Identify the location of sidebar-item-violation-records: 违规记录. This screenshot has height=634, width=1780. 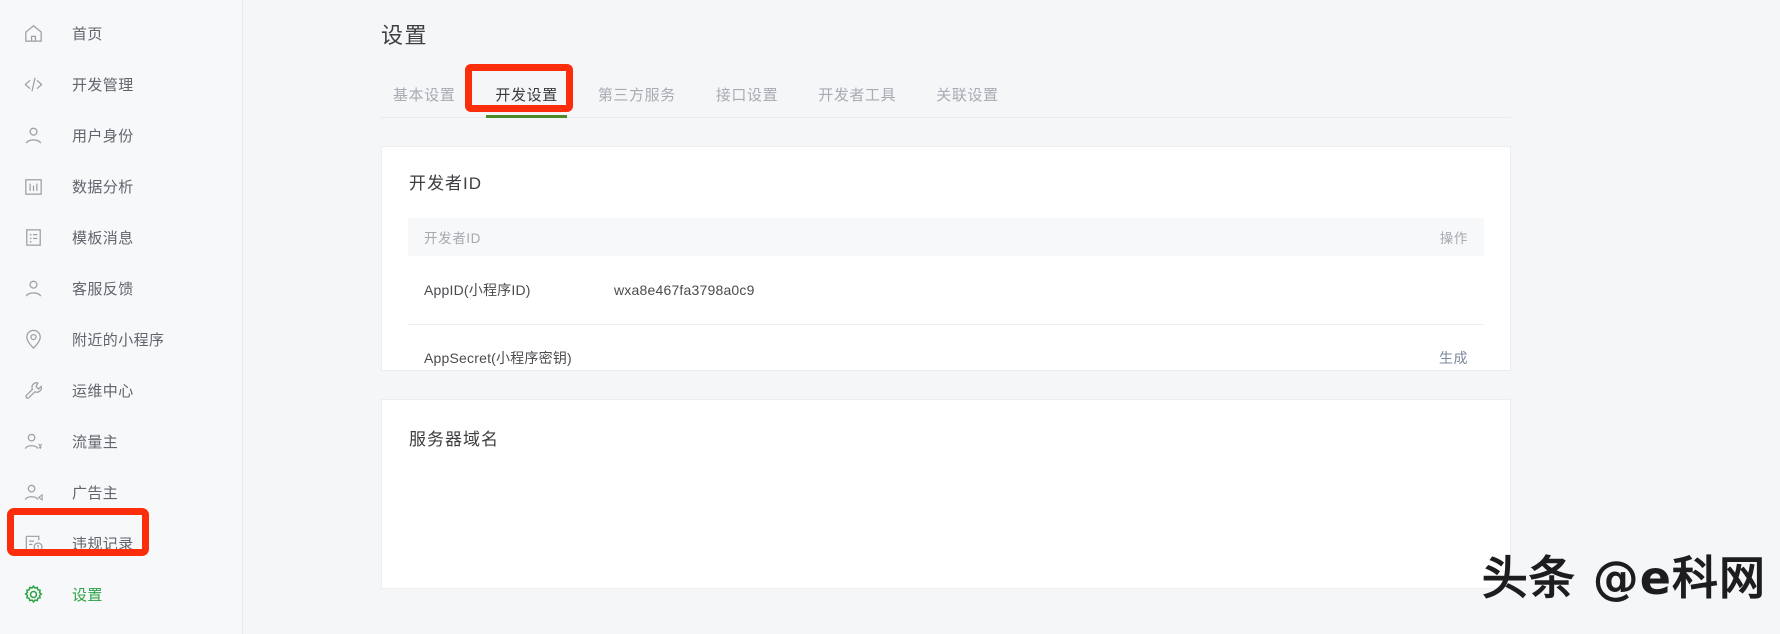
(121, 543).